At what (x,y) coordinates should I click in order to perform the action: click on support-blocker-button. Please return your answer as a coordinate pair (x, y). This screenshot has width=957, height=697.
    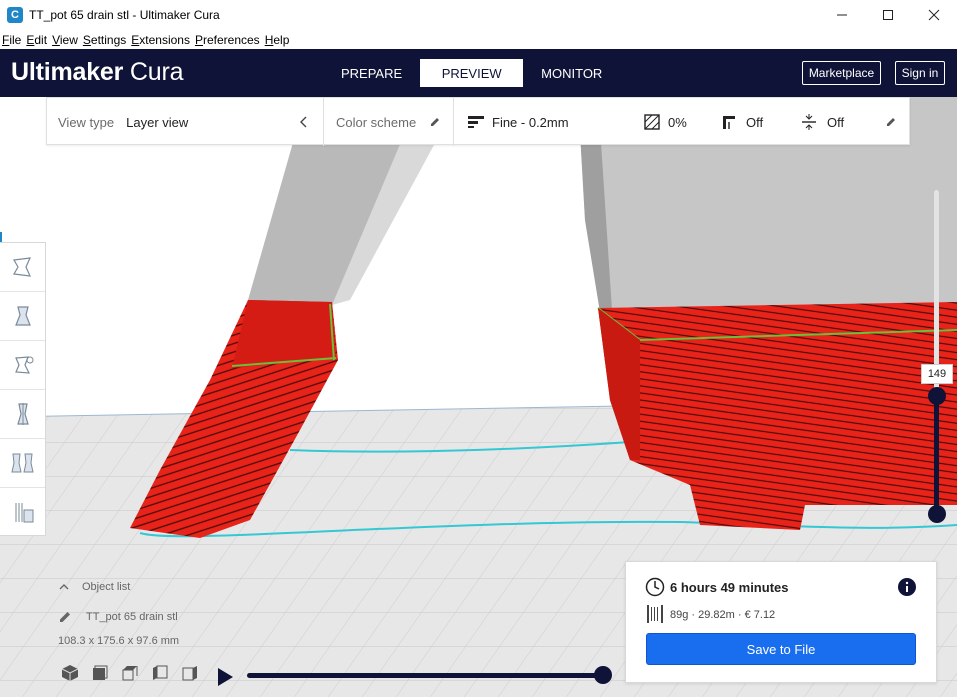
    Looking at the image, I should click on (22, 512).